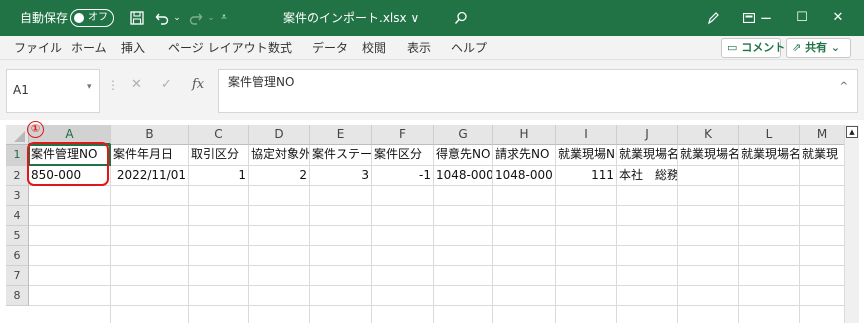  What do you see at coordinates (374, 48) in the screenshot?
I see `tab-review: 校閲` at bounding box center [374, 48].